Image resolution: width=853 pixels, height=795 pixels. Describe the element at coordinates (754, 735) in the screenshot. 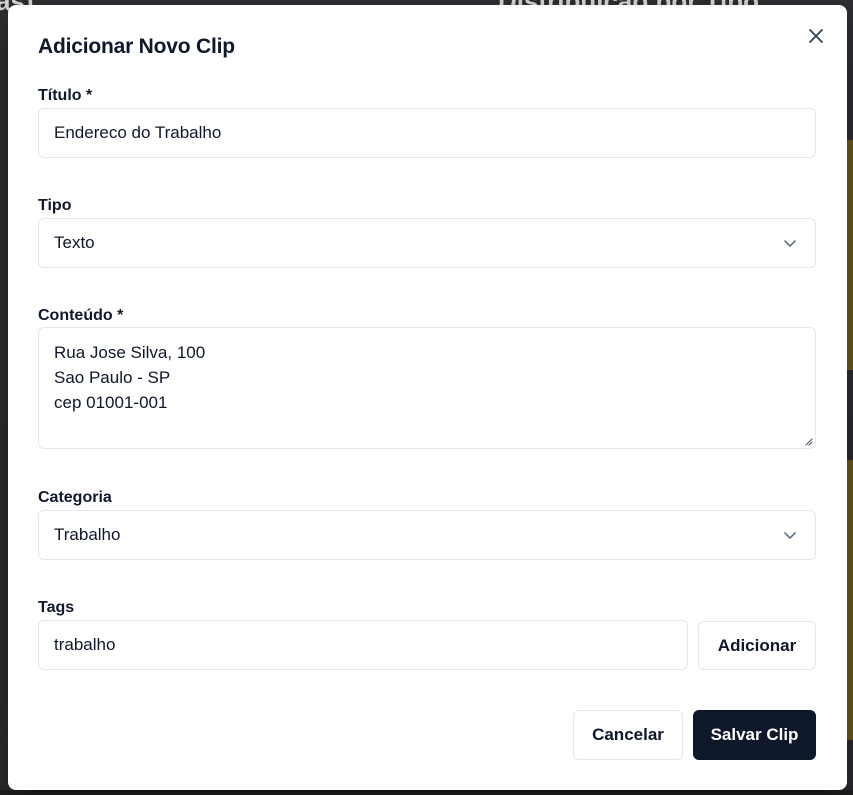

I see `save-clip-button: Salvar Clip` at that location.